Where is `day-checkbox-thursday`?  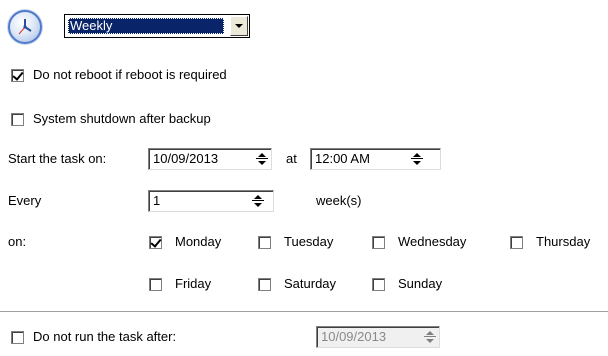 day-checkbox-thursday is located at coordinates (516, 242).